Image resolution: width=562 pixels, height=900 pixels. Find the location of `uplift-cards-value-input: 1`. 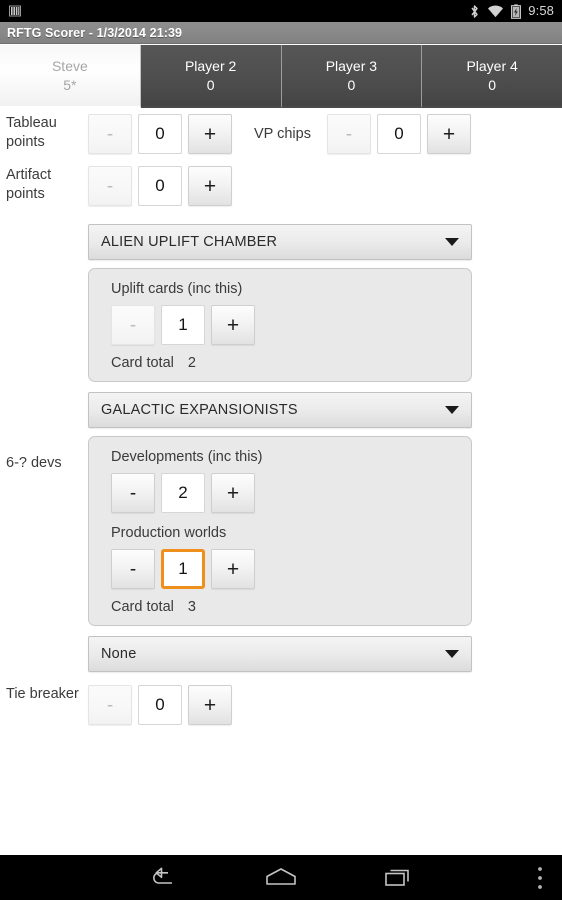

uplift-cards-value-input: 1 is located at coordinates (183, 325).